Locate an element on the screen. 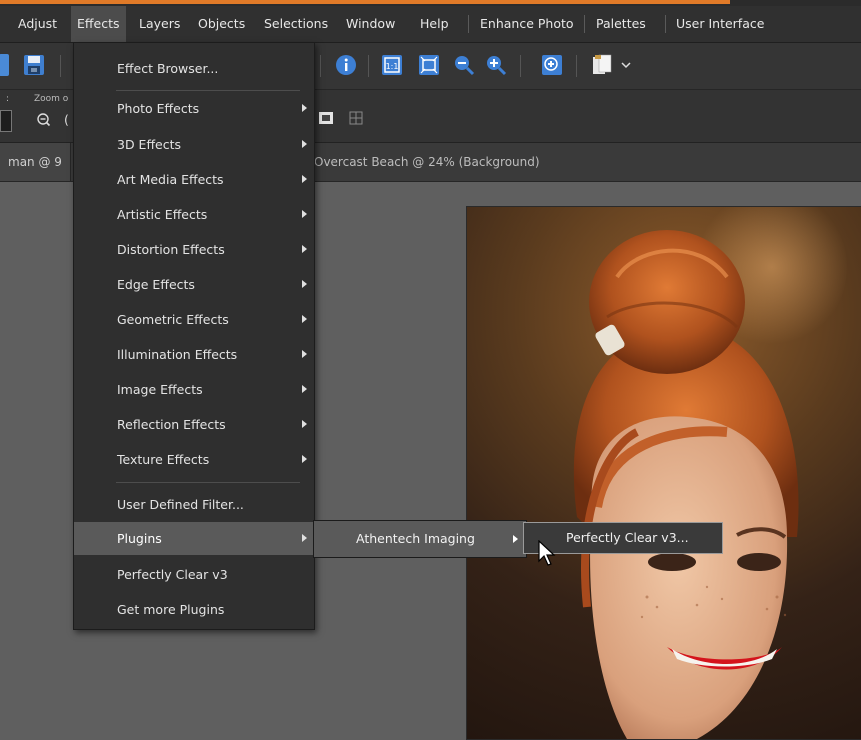  menu-help: Help is located at coordinates (434, 24).